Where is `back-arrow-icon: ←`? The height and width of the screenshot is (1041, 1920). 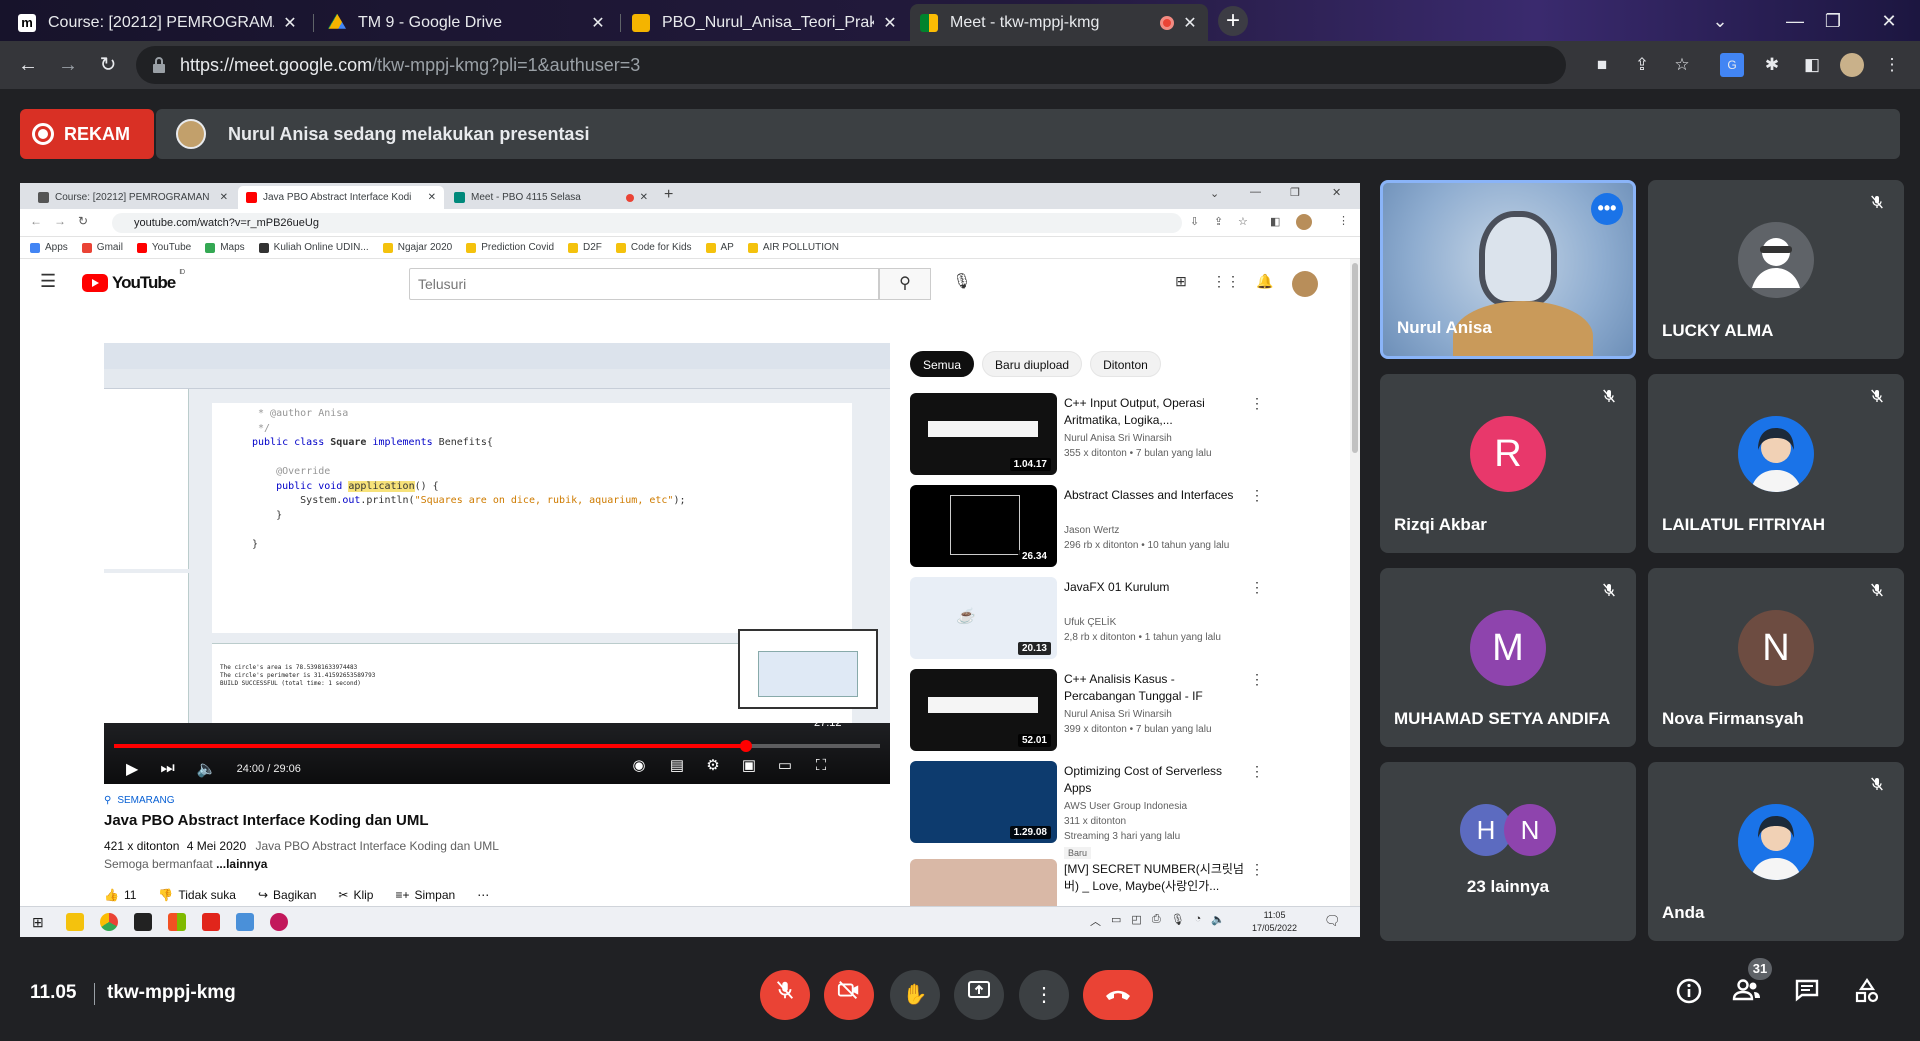 back-arrow-icon: ← is located at coordinates (28, 65).